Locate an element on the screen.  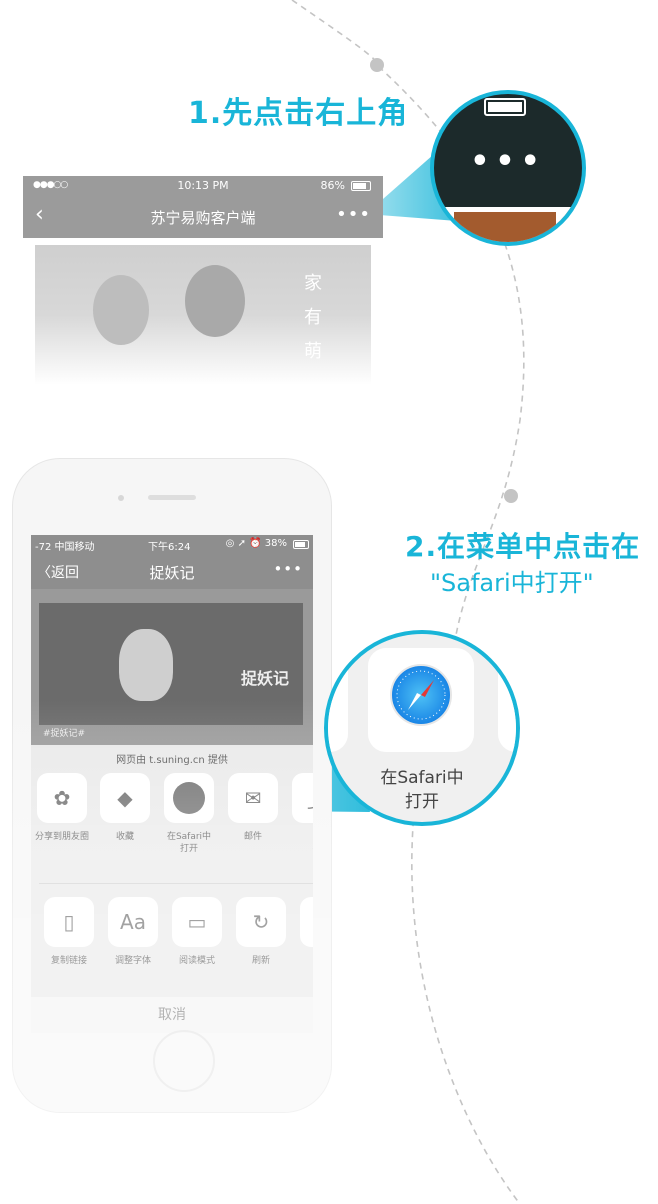
status-time: 下午6:24 is located at coordinates (169, 547).